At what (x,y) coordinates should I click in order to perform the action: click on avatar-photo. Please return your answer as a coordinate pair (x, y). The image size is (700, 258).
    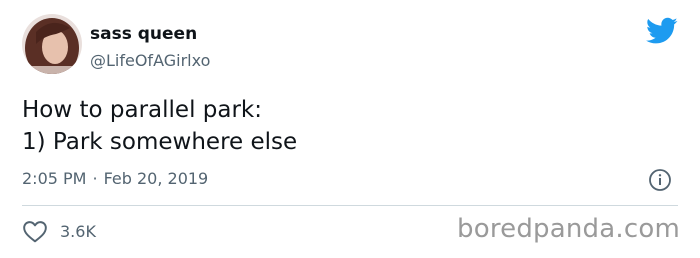
    Looking at the image, I should click on (52, 44).